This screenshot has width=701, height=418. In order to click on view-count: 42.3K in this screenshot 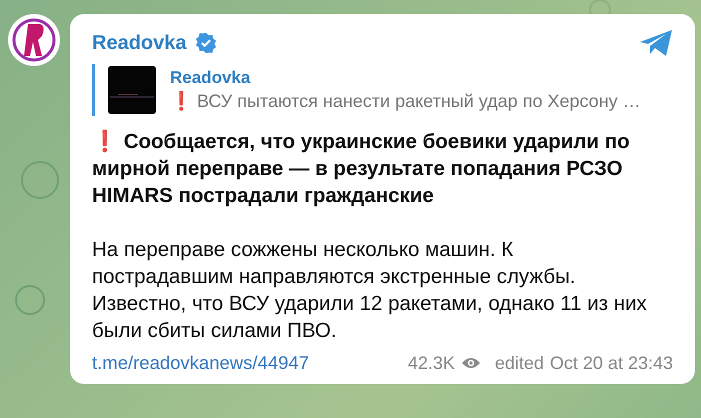, I will do `click(431, 363)`.